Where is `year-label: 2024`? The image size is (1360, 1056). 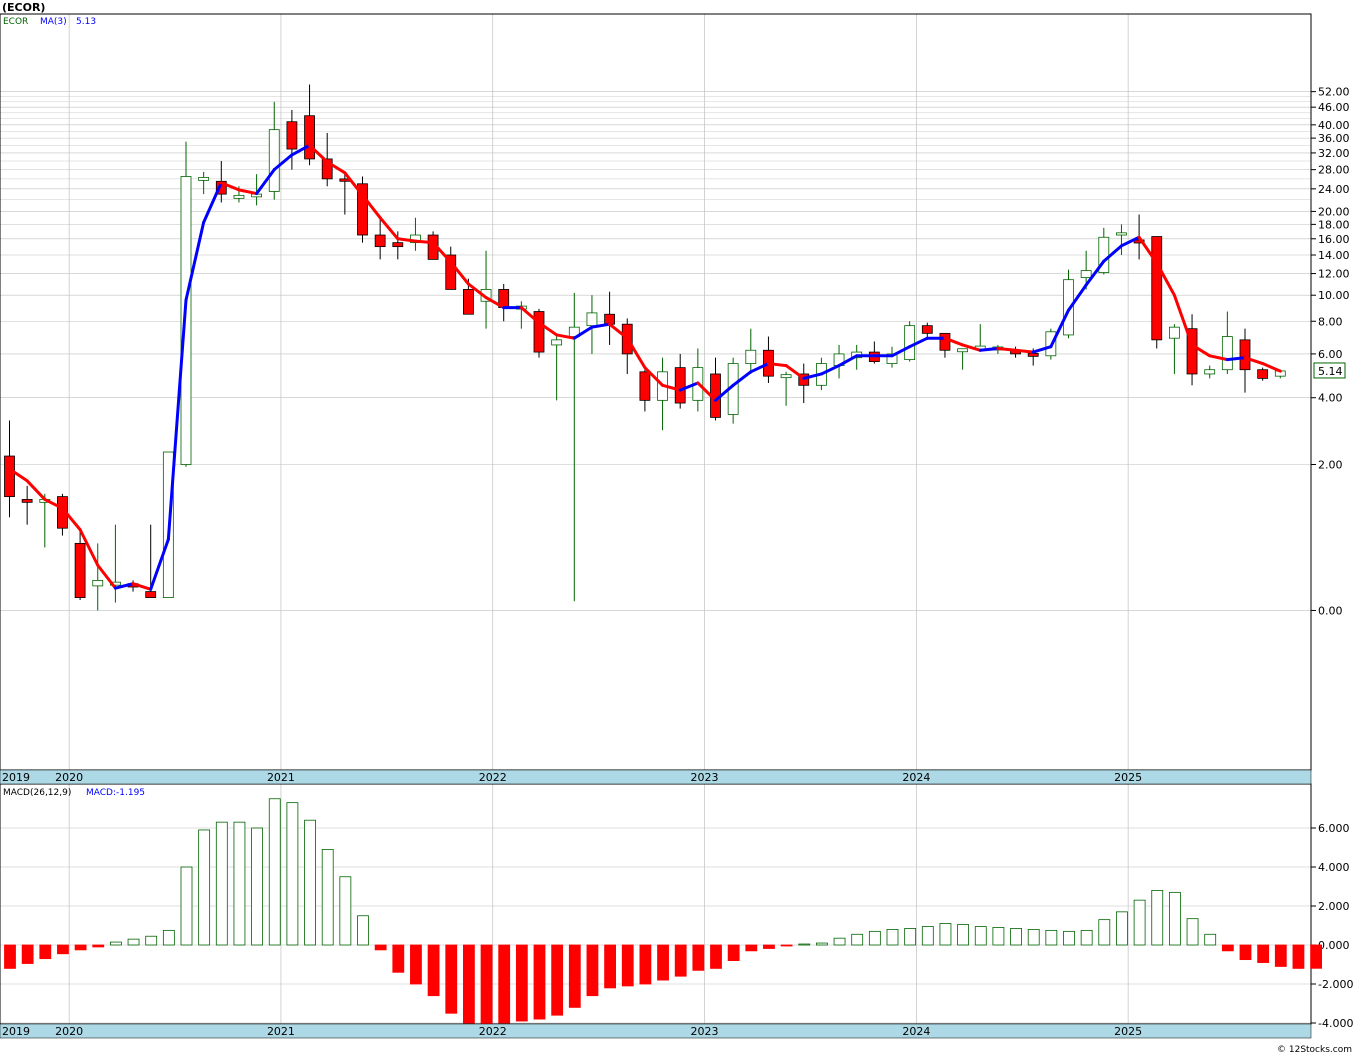 year-label: 2024 is located at coordinates (916, 777).